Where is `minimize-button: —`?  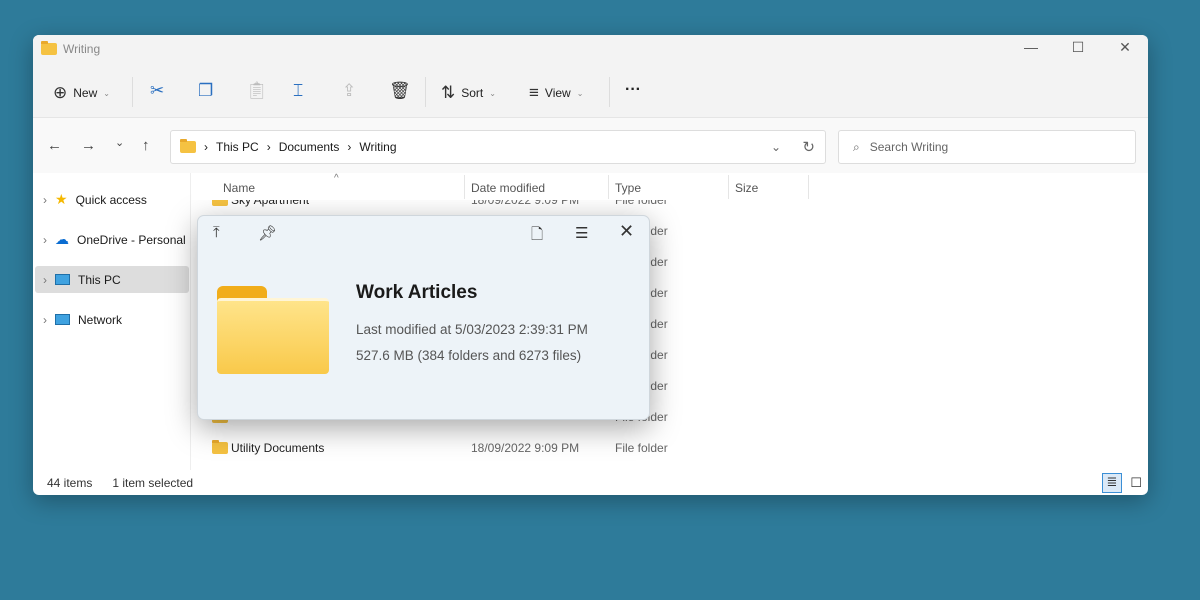 minimize-button: — is located at coordinates (1031, 47).